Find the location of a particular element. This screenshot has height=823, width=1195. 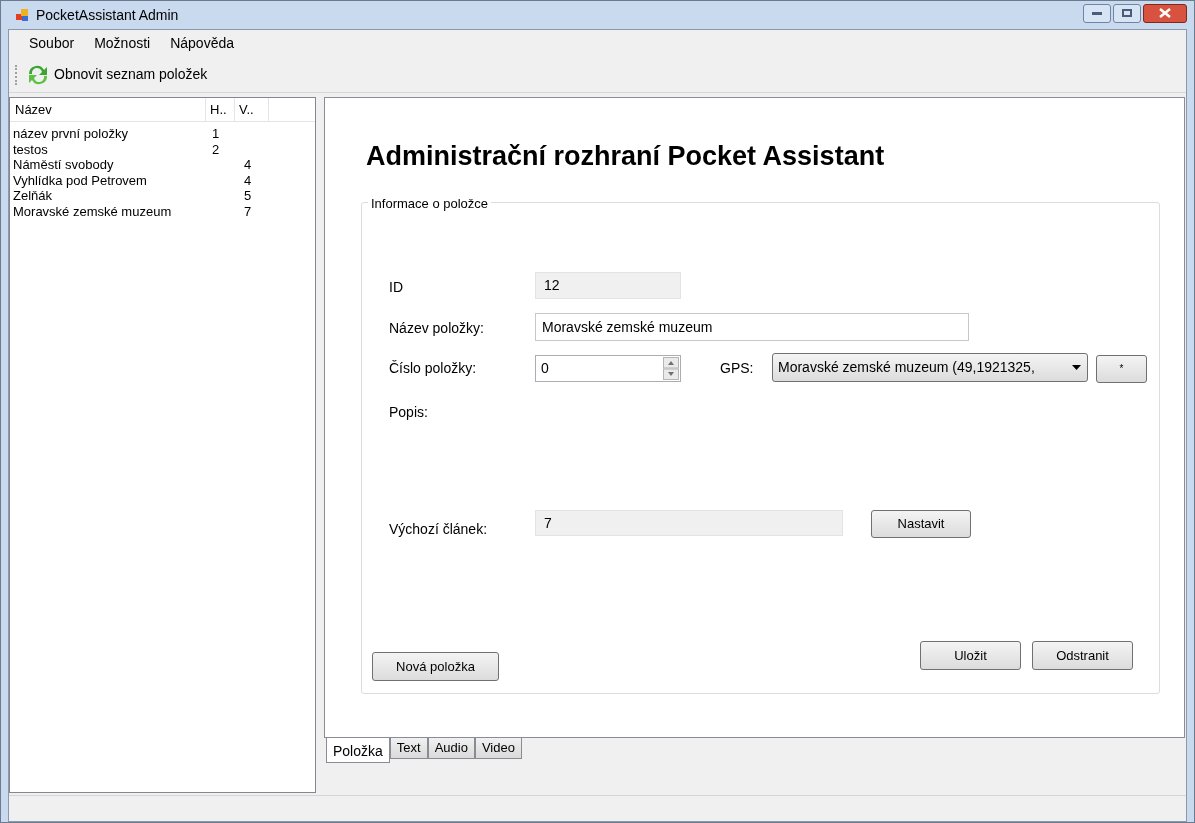

gps-button: * is located at coordinates (1121, 369).